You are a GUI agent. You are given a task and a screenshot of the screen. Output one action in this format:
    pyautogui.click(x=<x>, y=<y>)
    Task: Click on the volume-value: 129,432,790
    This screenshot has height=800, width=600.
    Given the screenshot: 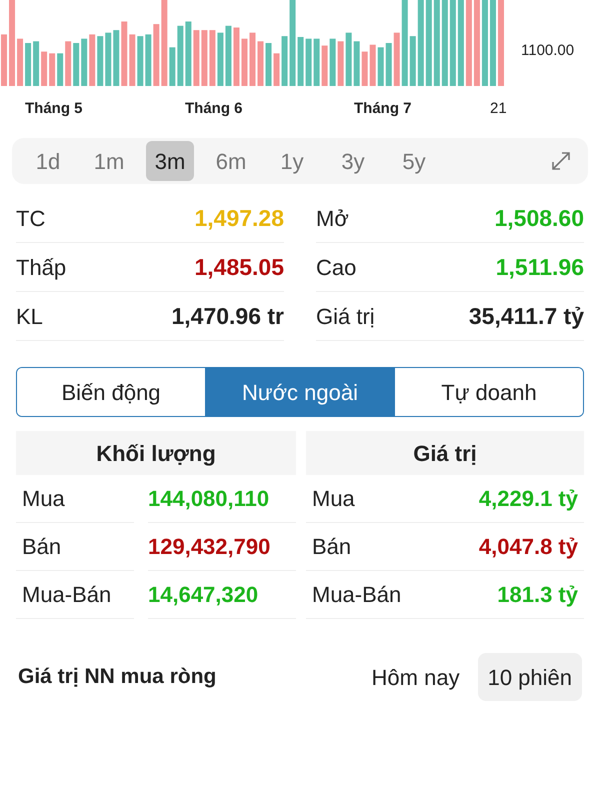 What is the action you would take?
    pyautogui.click(x=210, y=546)
    